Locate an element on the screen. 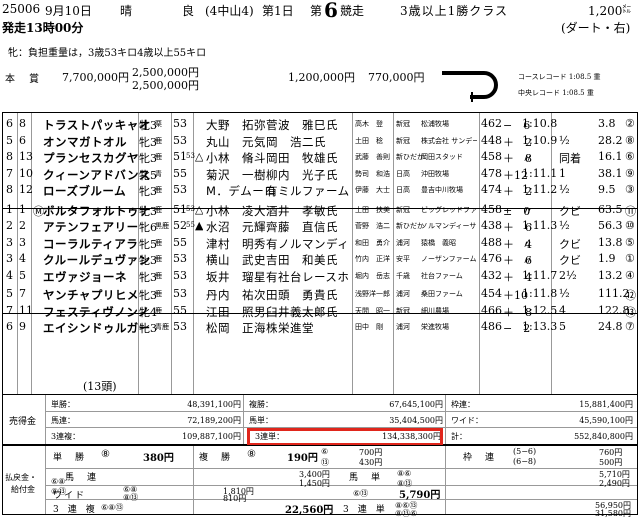 This screenshot has width=640, height=519. cell-no: 11 is located at coordinates (26, 310).